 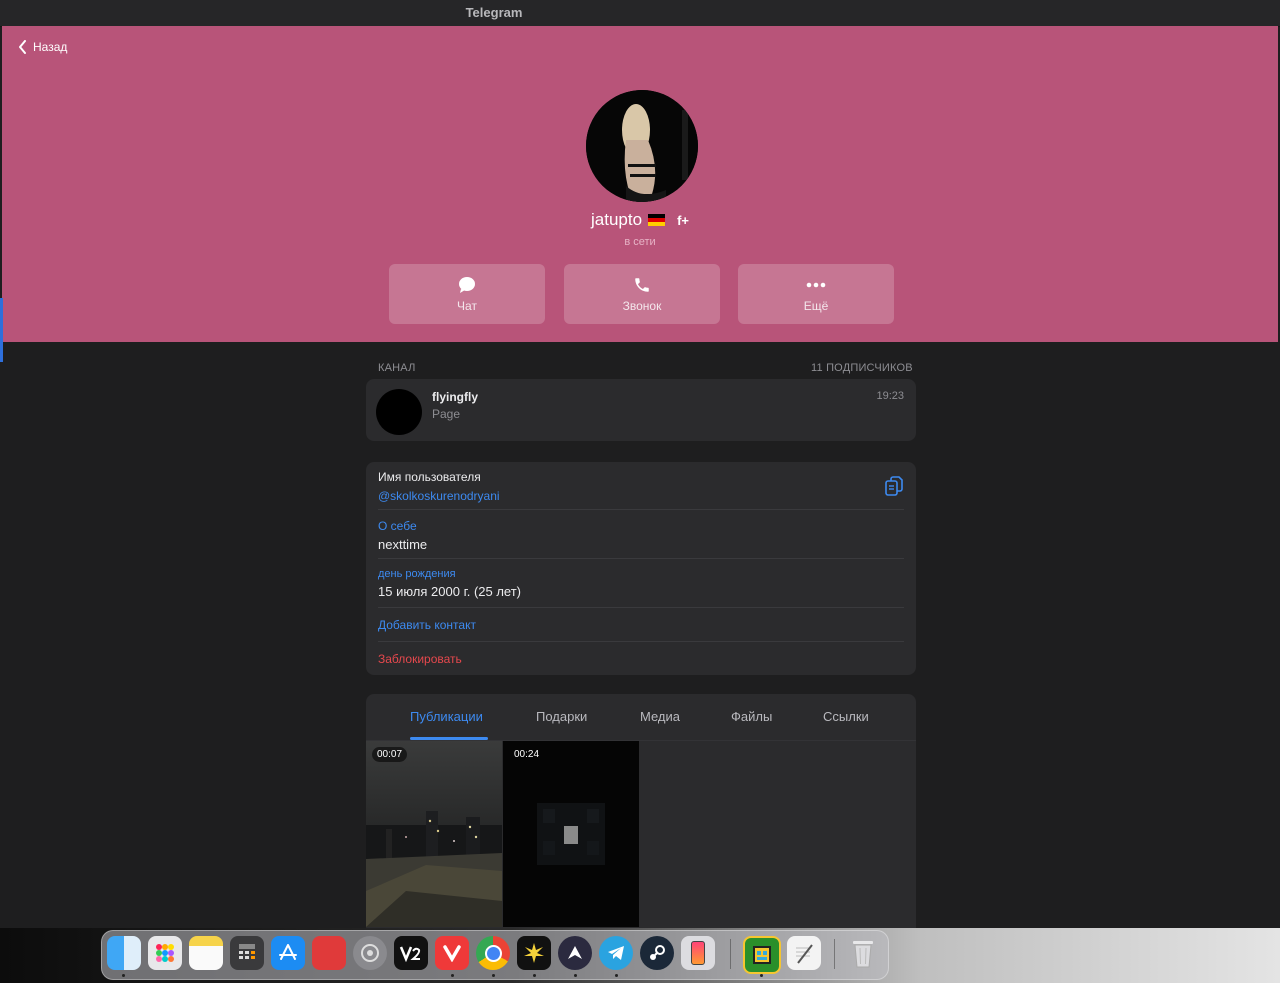 I want to click on burst-app-icon, so click(x=534, y=953).